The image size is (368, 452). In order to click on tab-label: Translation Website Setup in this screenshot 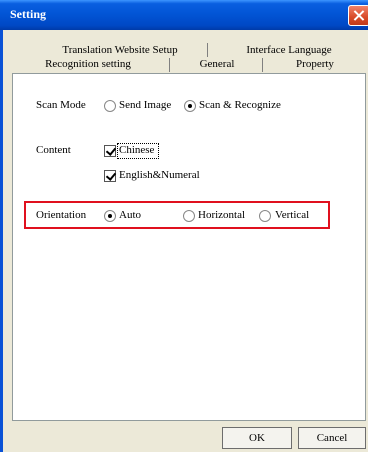, I will do `click(120, 50)`.